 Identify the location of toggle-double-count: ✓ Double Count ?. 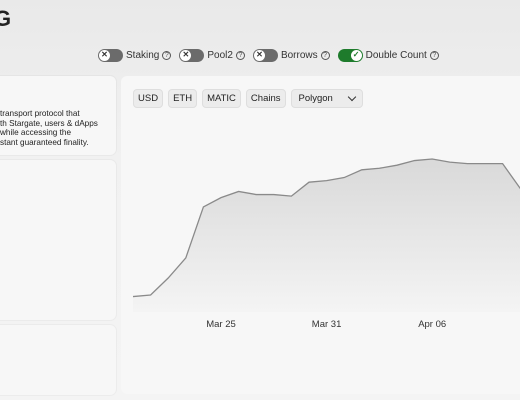
(388, 55).